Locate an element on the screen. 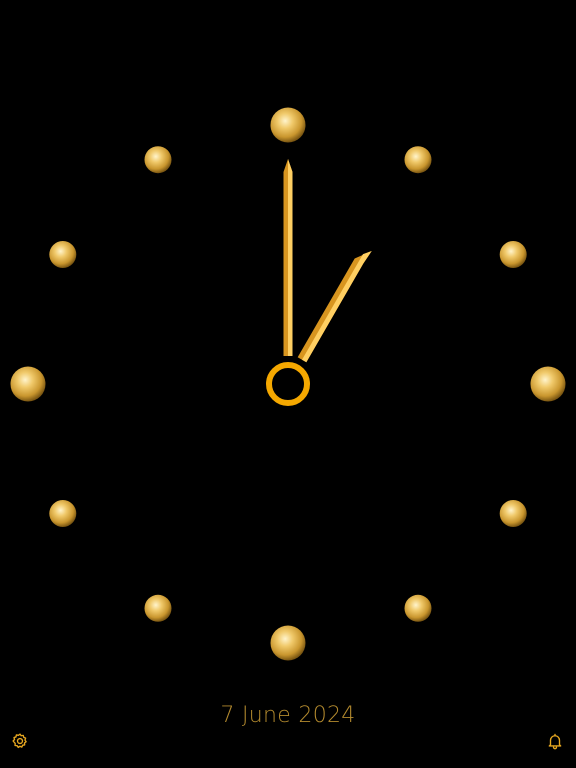 The width and height of the screenshot is (576, 768). hand-hub-ring is located at coordinates (288, 384).